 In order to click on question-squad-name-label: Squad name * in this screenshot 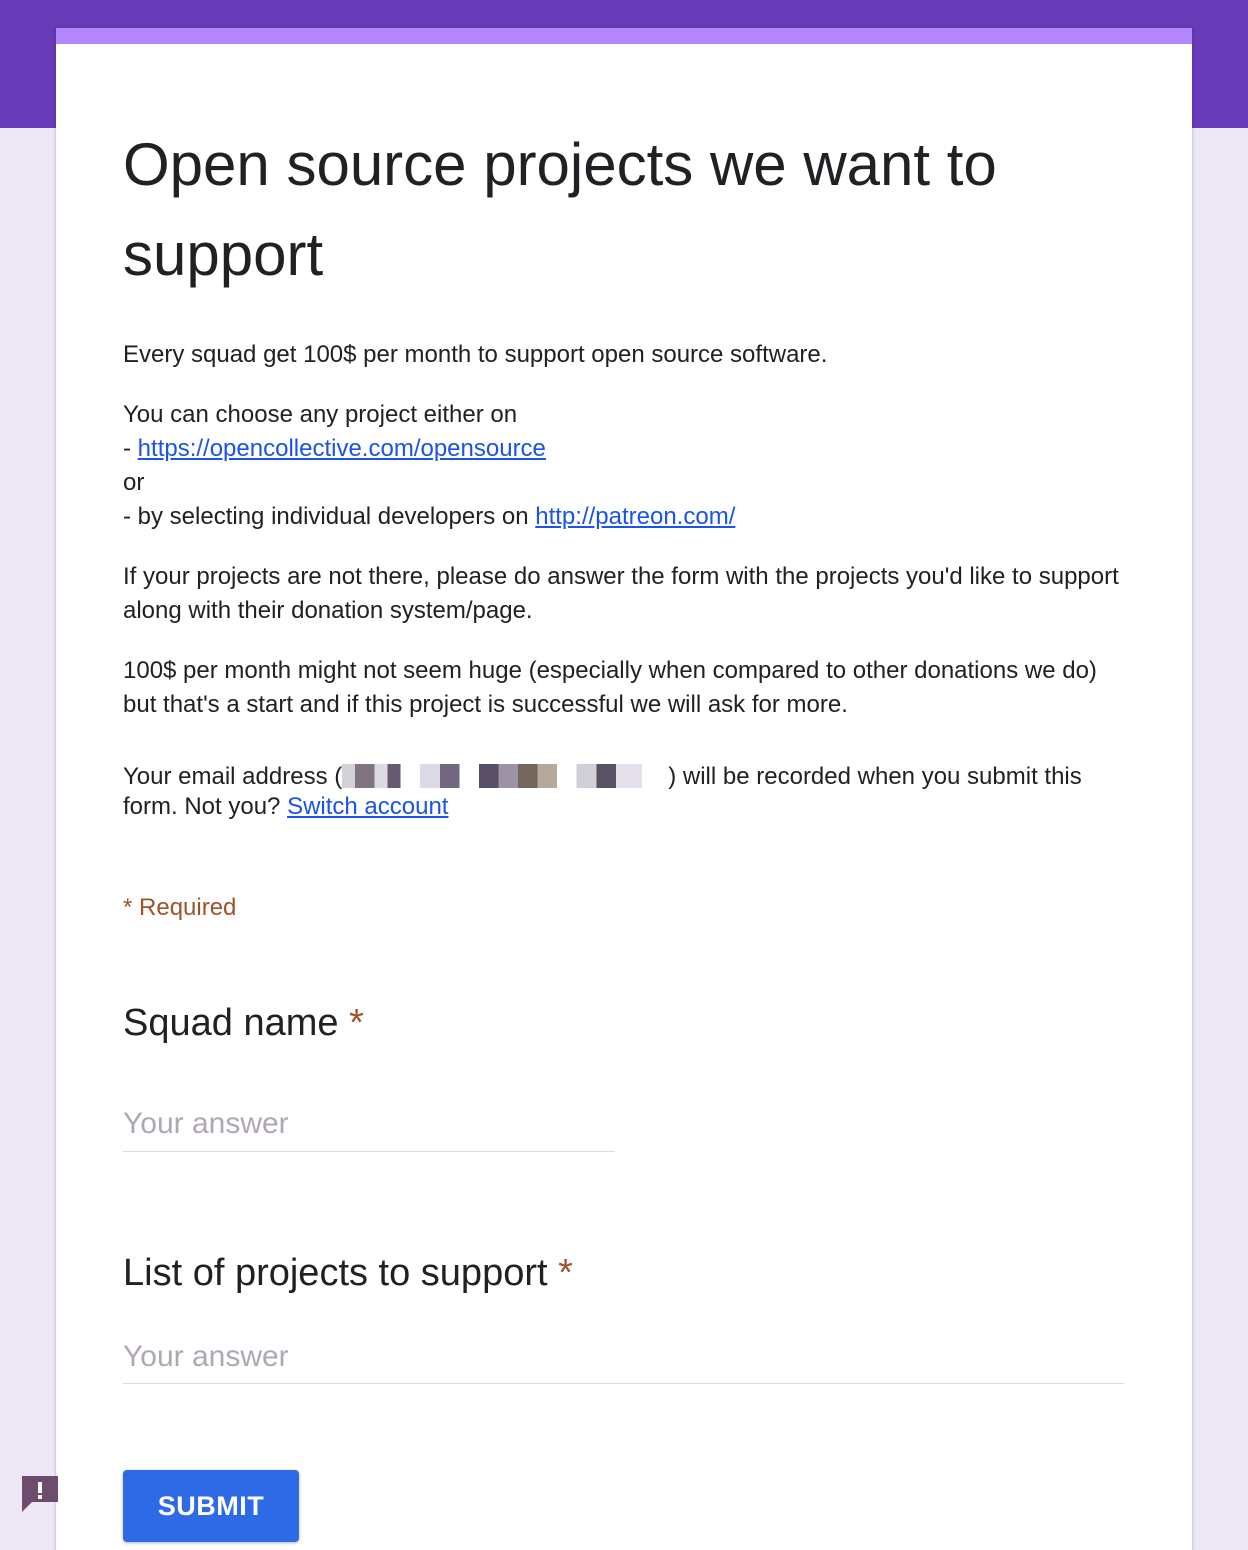, I will do `click(243, 1023)`.